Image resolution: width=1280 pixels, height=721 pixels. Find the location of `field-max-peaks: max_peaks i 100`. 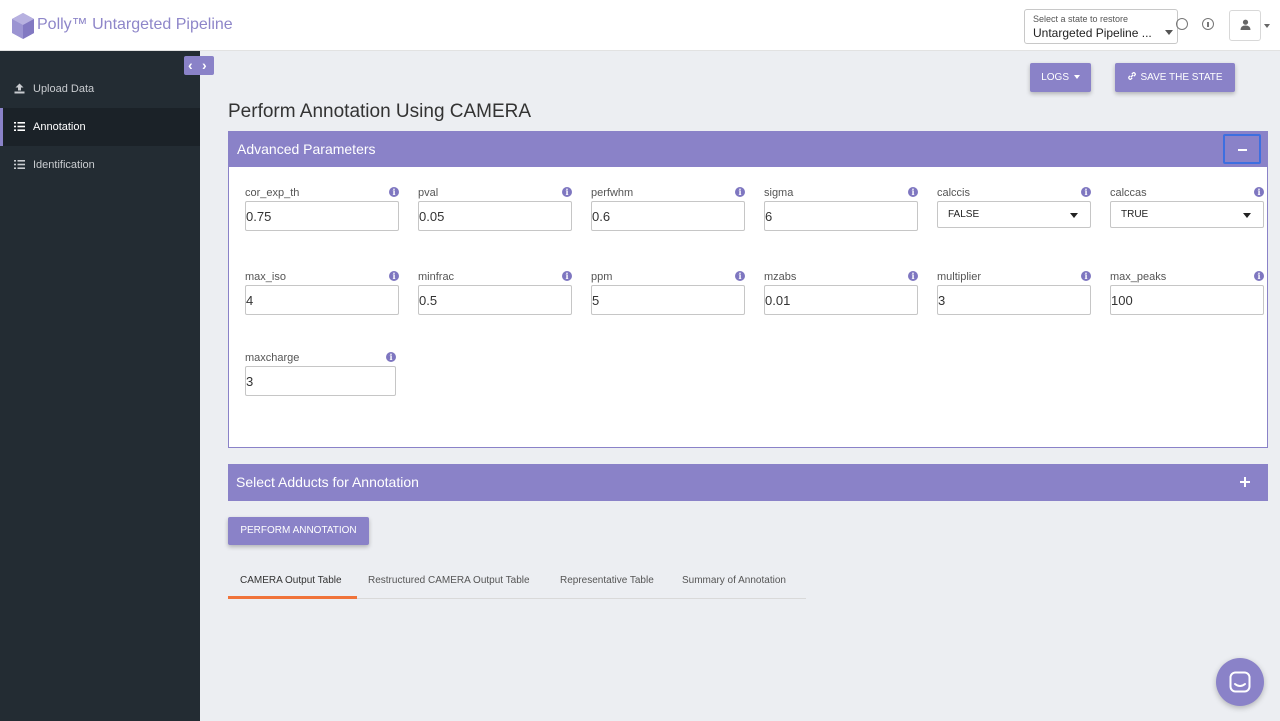

field-max-peaks: max_peaks i 100 is located at coordinates (1187, 296).